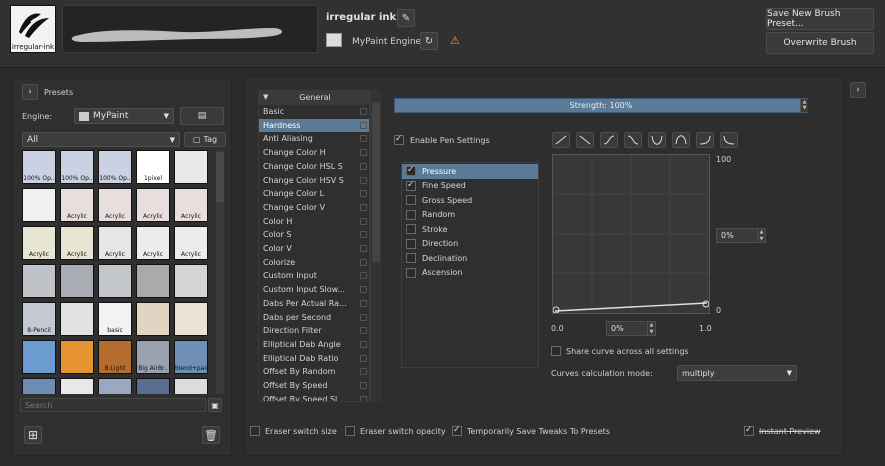 This screenshot has height=466, width=885. Describe the element at coordinates (314, 139) in the screenshot. I see `settings-list-item: Anti Aliasing` at that location.